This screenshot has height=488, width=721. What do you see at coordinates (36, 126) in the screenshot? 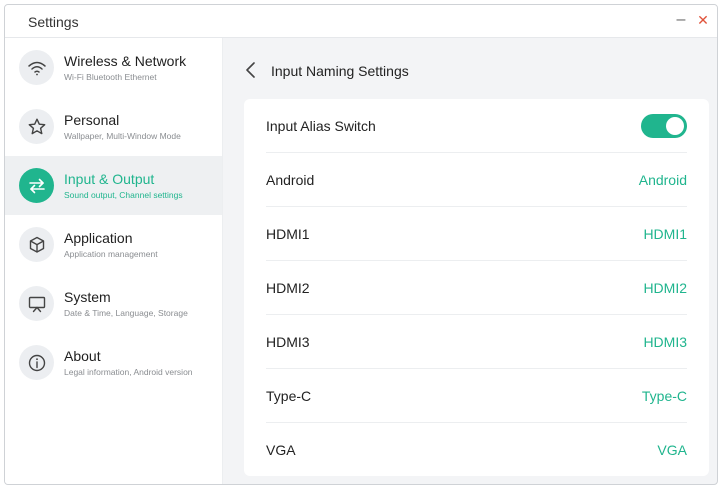
I see `star-icon` at bounding box center [36, 126].